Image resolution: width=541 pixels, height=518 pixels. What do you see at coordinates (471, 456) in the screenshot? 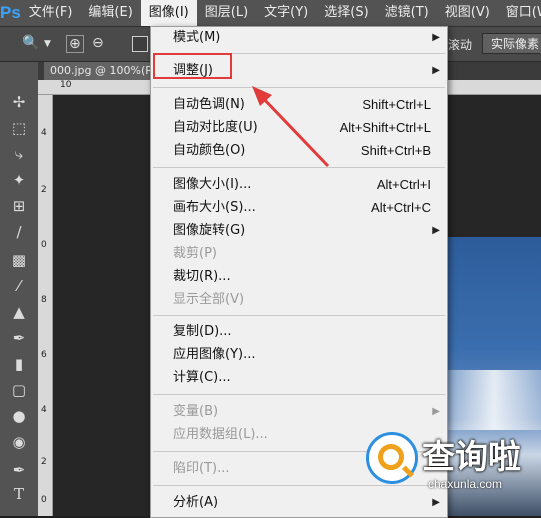
I see `watermark-text: 查询啦` at bounding box center [471, 456].